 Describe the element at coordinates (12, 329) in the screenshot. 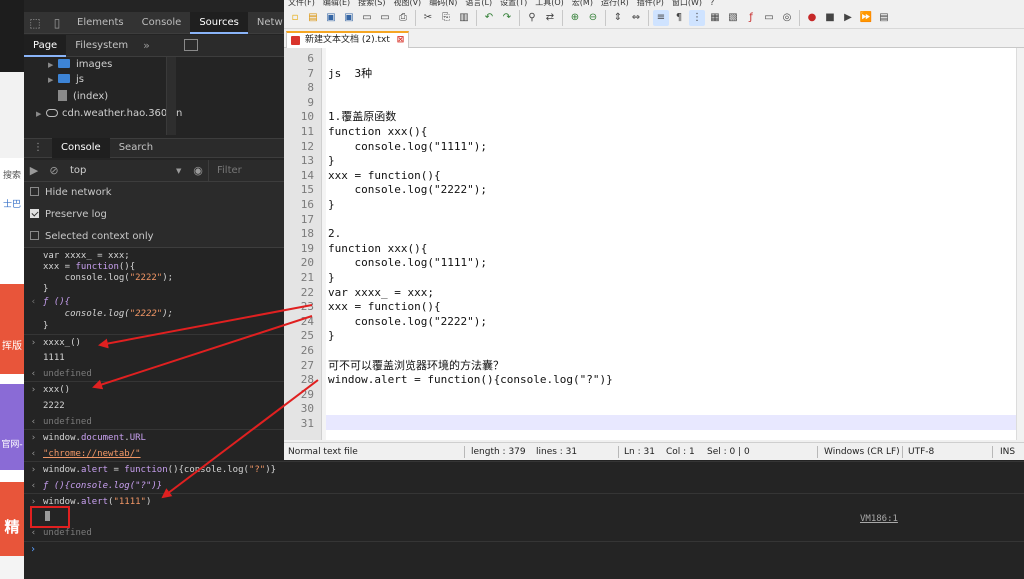

I see `page-card-orange: 挥版` at that location.